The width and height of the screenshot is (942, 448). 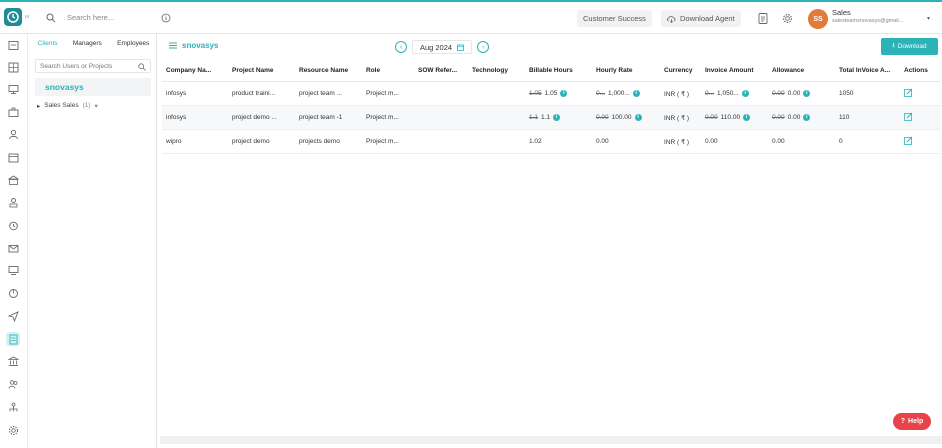 I want to click on menu-icon, so click(x=173, y=45).